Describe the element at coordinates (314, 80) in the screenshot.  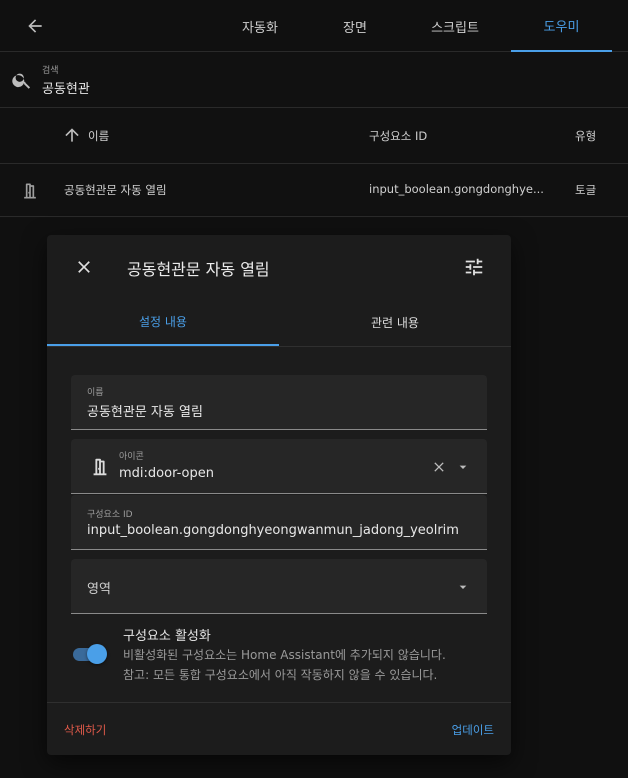
I see `search-field: 검색 공동현관` at that location.